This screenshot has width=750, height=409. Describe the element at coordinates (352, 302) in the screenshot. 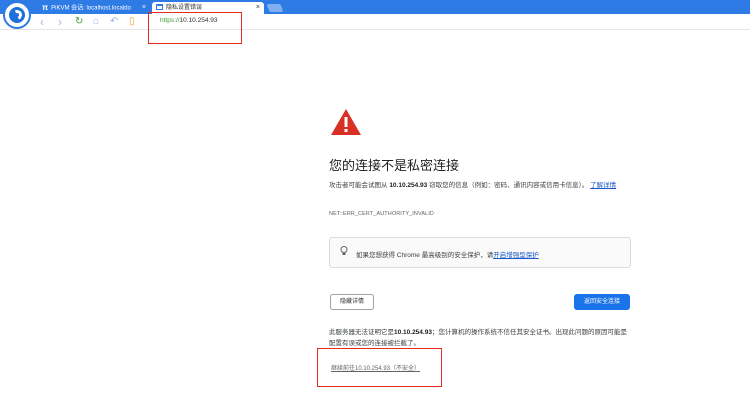

I see `hide-details-button: 隐藏详情` at that location.